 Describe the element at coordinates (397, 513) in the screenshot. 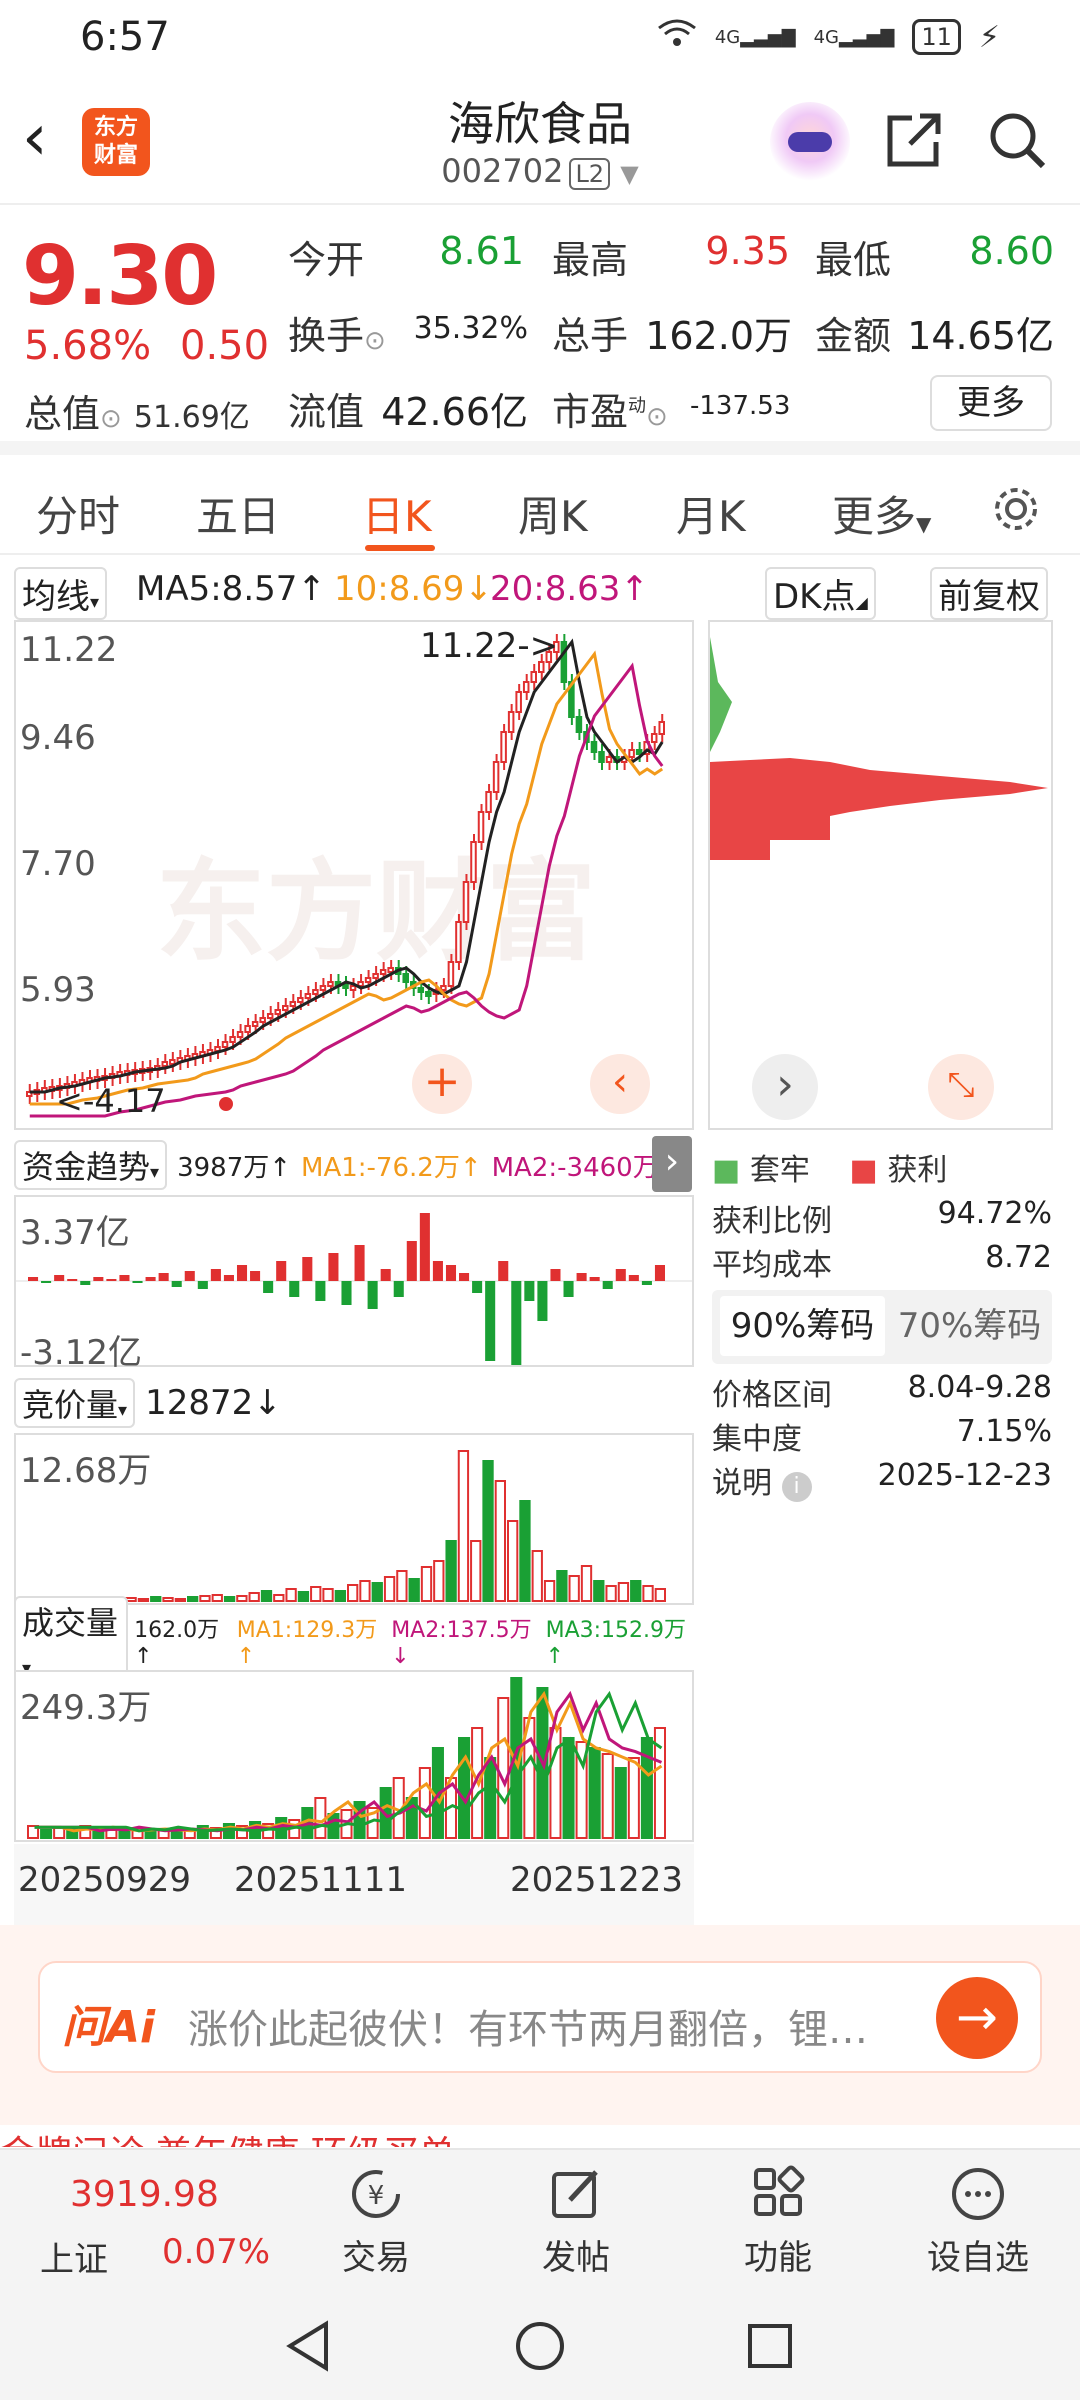

I see `tab-daily-k: 日K` at that location.